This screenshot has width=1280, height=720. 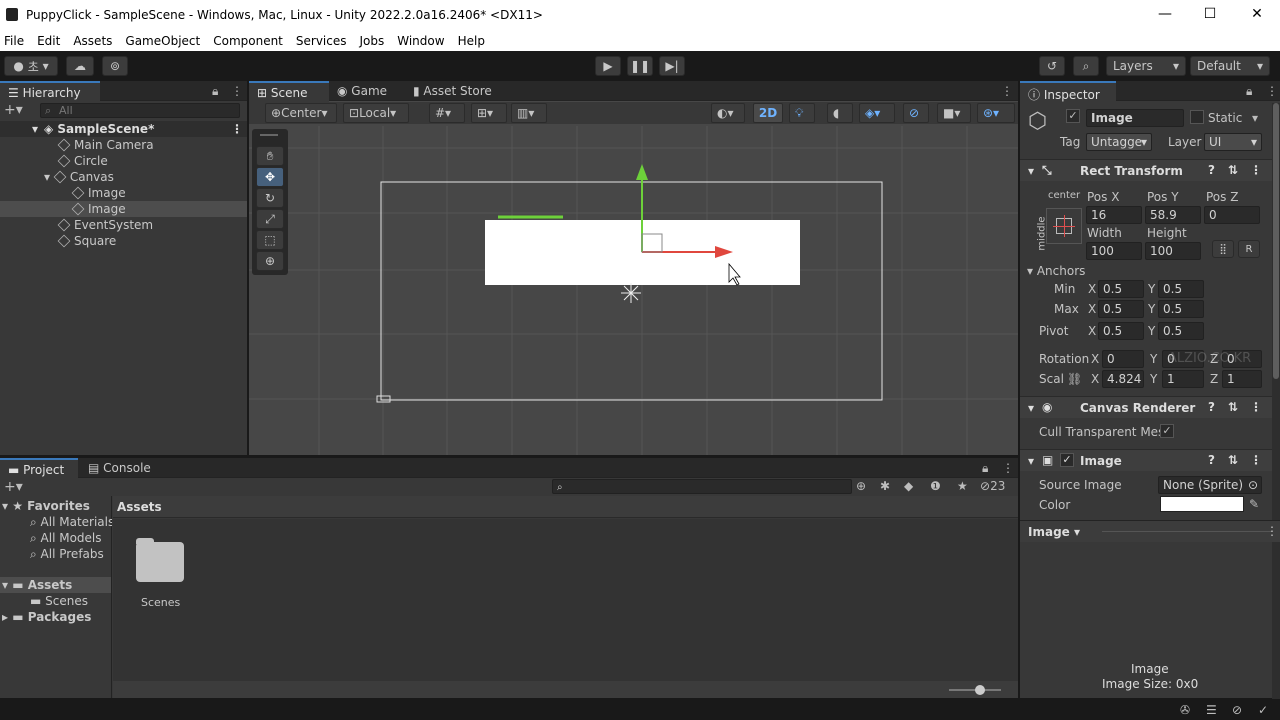 I want to click on favorite-item: ⌕ All Prefabs, so click(x=67, y=554).